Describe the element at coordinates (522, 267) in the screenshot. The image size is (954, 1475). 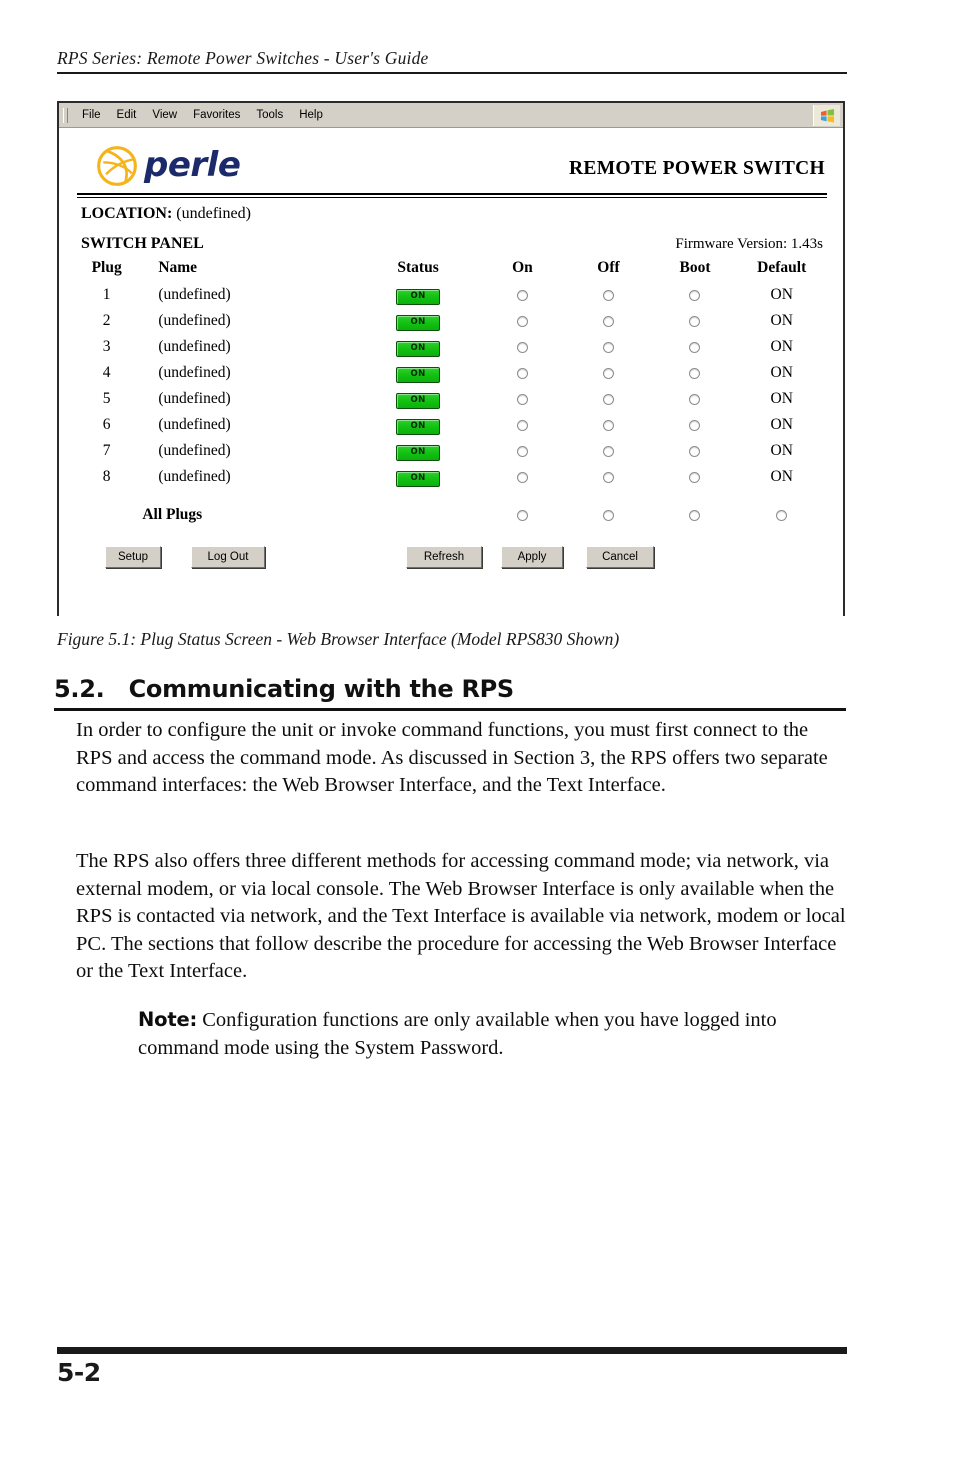
I see `column-header-on: On` at that location.